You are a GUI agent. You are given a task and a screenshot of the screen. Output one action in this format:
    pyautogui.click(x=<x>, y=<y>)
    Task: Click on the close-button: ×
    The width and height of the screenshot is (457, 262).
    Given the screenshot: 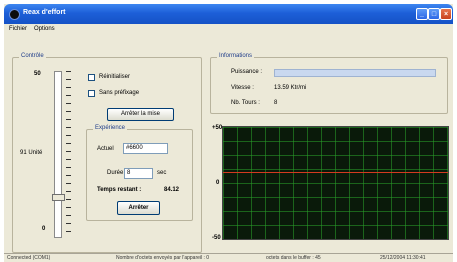 What is the action you would take?
    pyautogui.click(x=446, y=14)
    